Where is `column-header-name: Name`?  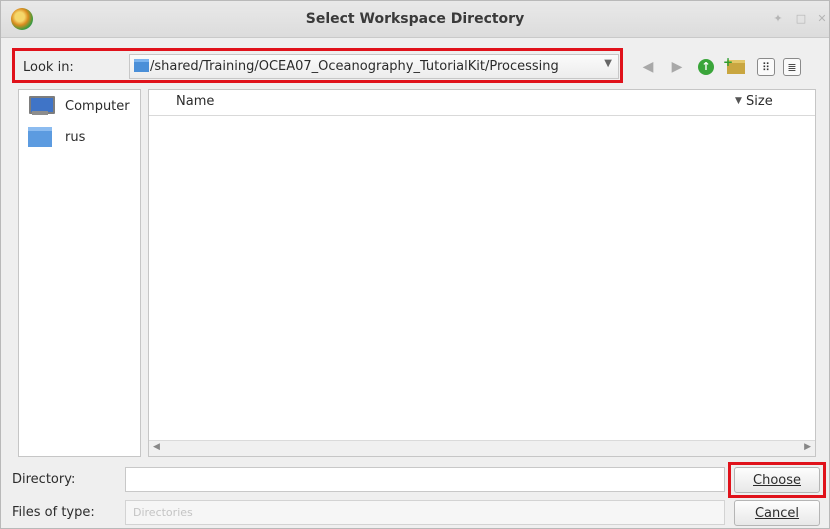 column-header-name: Name is located at coordinates (195, 101).